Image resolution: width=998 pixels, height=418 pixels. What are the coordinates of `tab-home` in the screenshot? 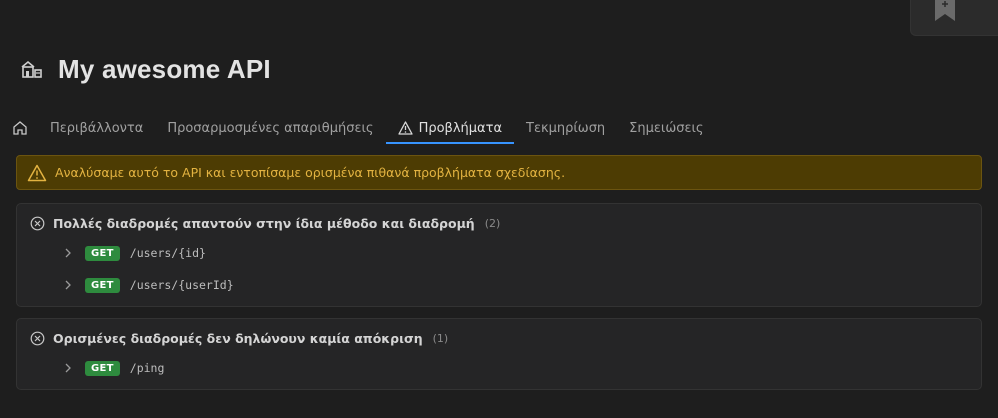 It's located at (24, 128).